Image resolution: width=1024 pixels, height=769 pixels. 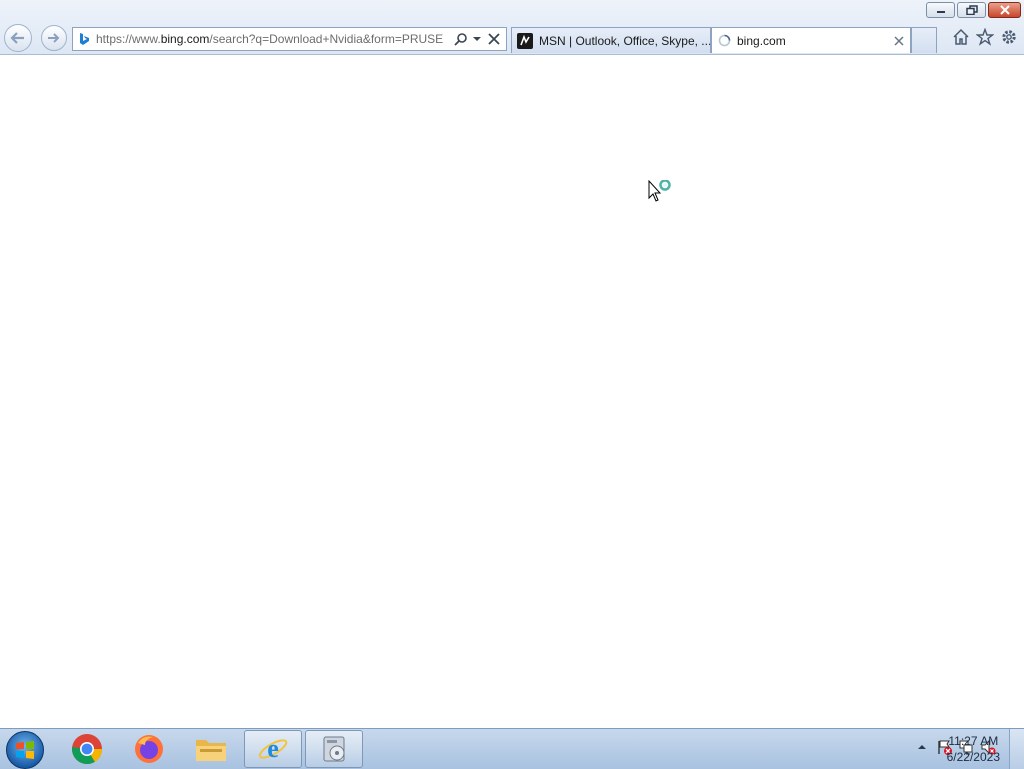 I want to click on back-arrow-icon, so click(x=17, y=38).